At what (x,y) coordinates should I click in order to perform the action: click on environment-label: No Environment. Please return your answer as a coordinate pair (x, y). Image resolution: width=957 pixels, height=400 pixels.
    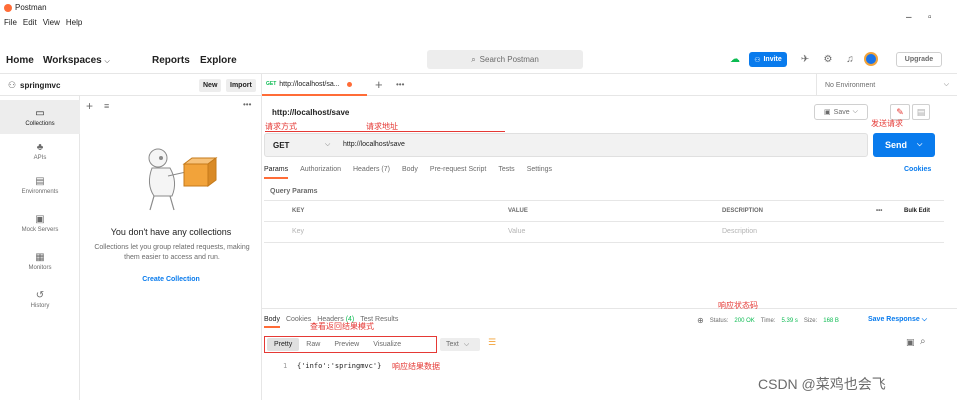
    Looking at the image, I should click on (850, 85).